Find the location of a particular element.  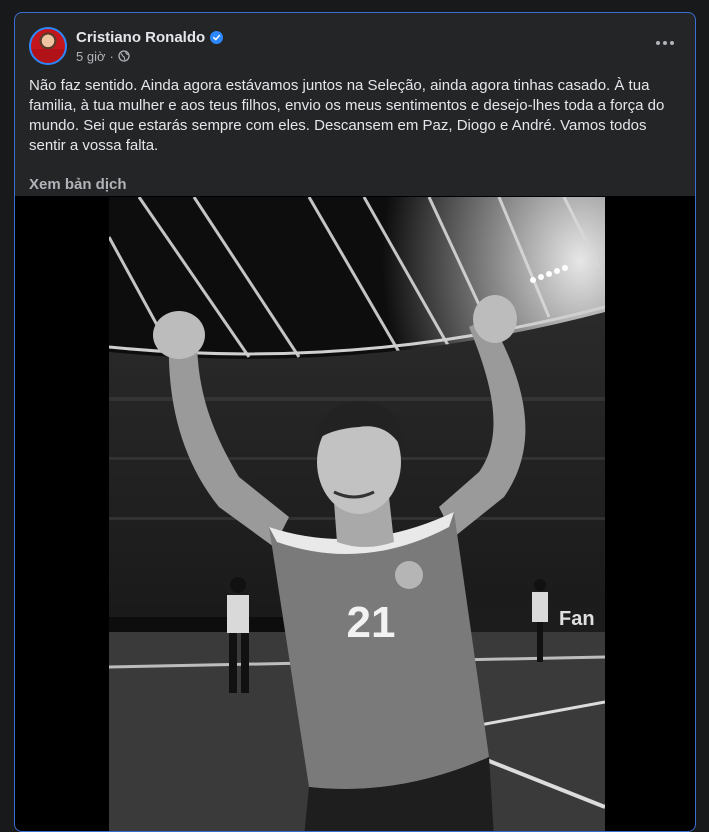

author-row: Cristiano Ronaldo is located at coordinates (150, 37).